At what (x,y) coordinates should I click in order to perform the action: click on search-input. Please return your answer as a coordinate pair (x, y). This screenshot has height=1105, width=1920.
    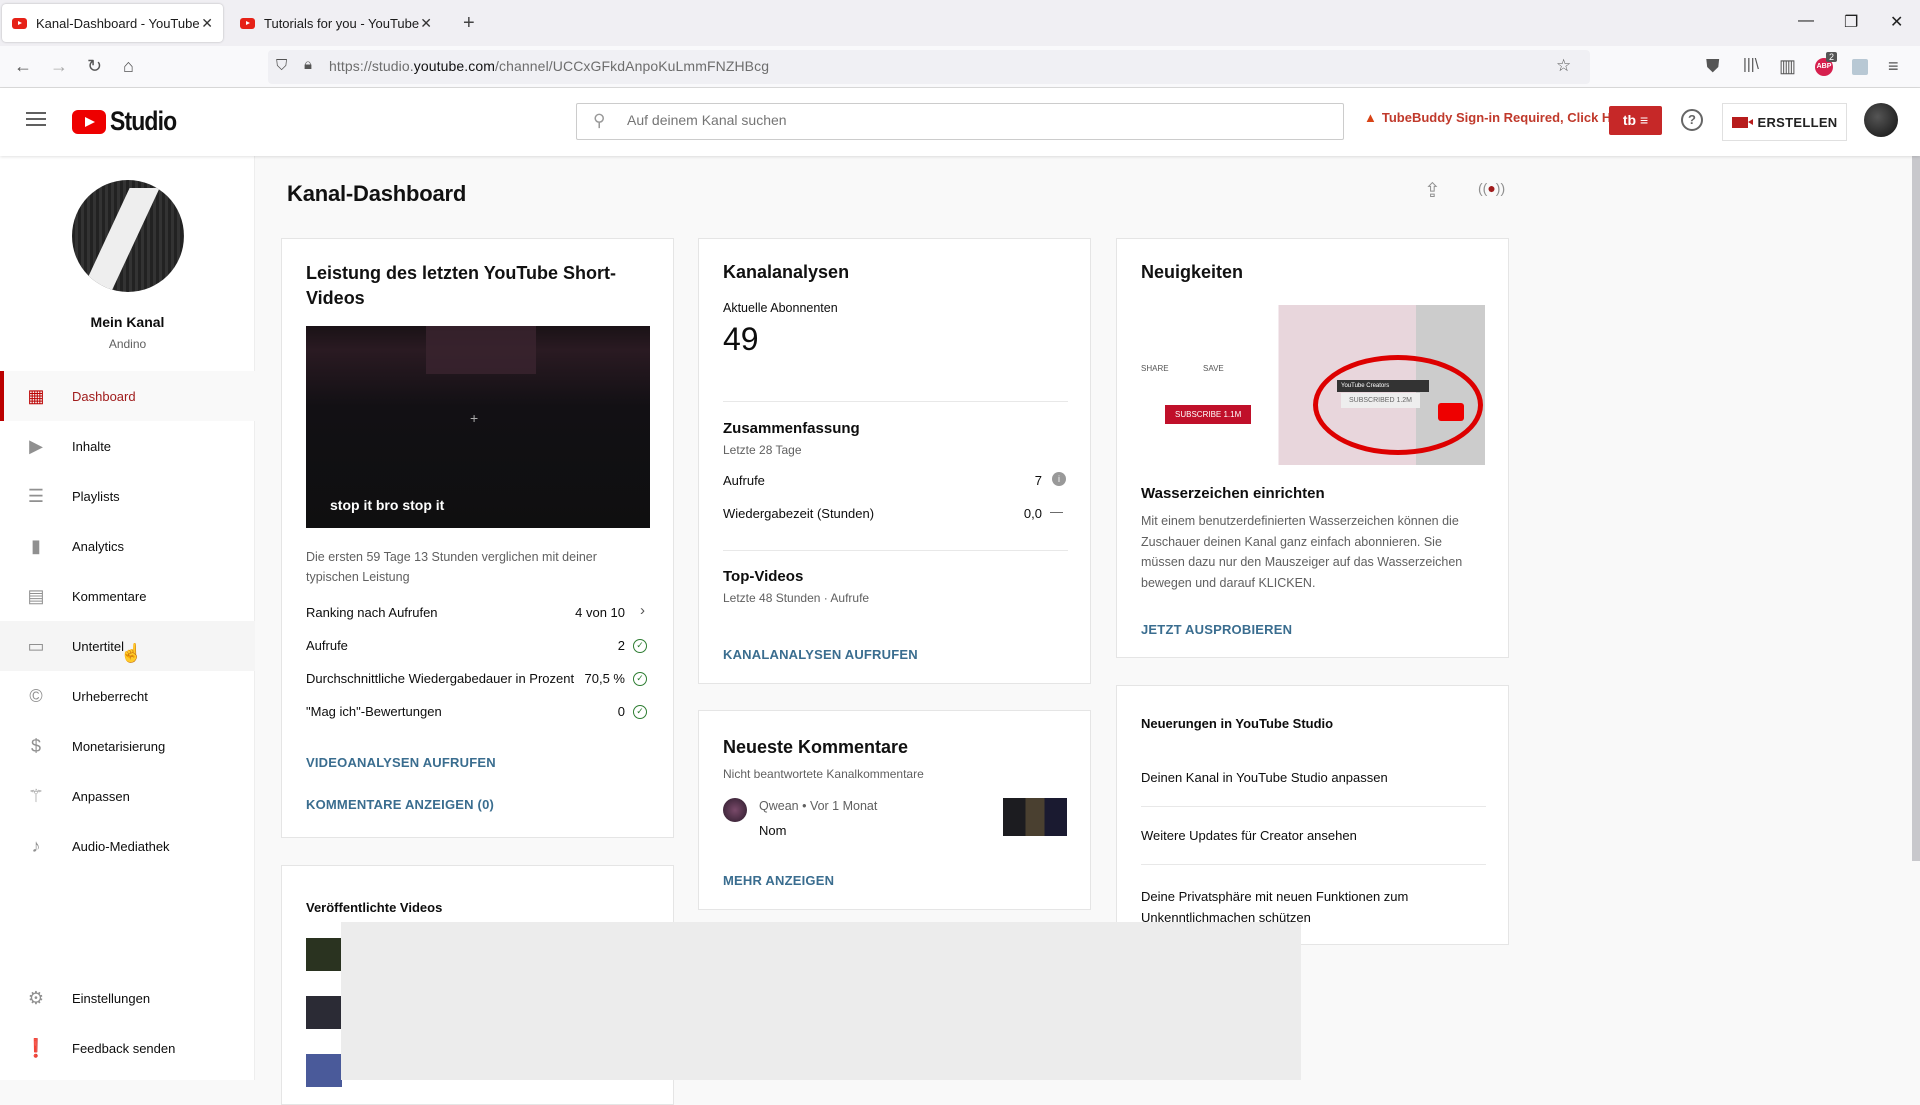
    Looking at the image, I should click on (967, 120).